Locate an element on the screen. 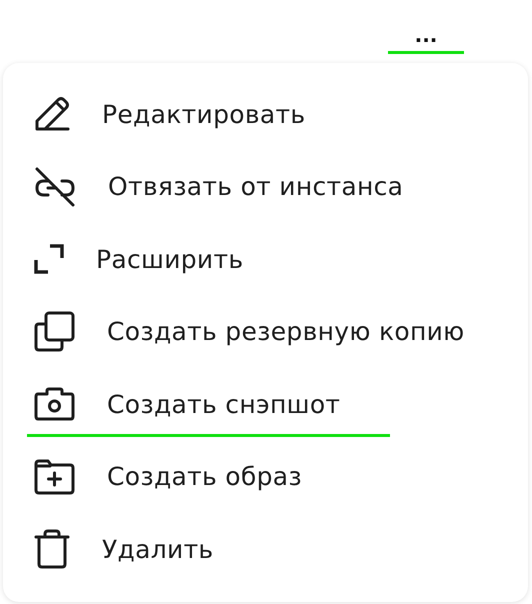 The height and width of the screenshot is (604, 532). expand-icon is located at coordinates (49, 259).